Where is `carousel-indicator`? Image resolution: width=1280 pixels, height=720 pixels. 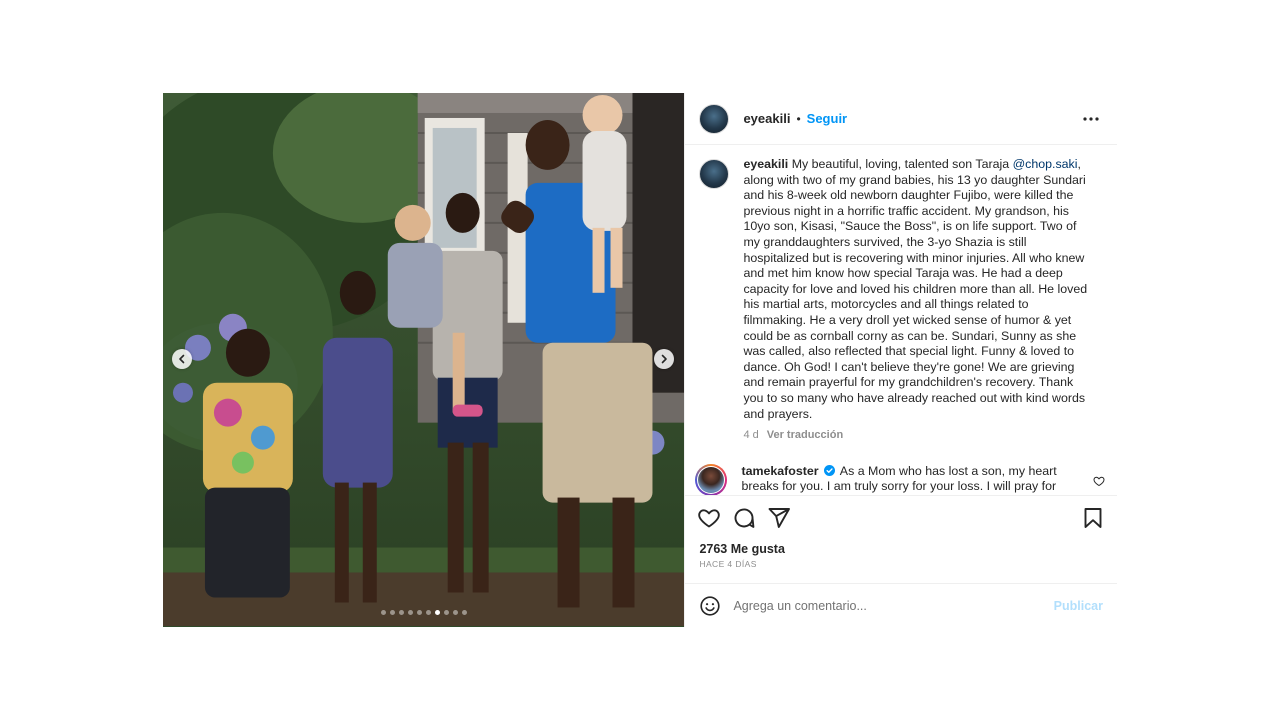 carousel-indicator is located at coordinates (423, 612).